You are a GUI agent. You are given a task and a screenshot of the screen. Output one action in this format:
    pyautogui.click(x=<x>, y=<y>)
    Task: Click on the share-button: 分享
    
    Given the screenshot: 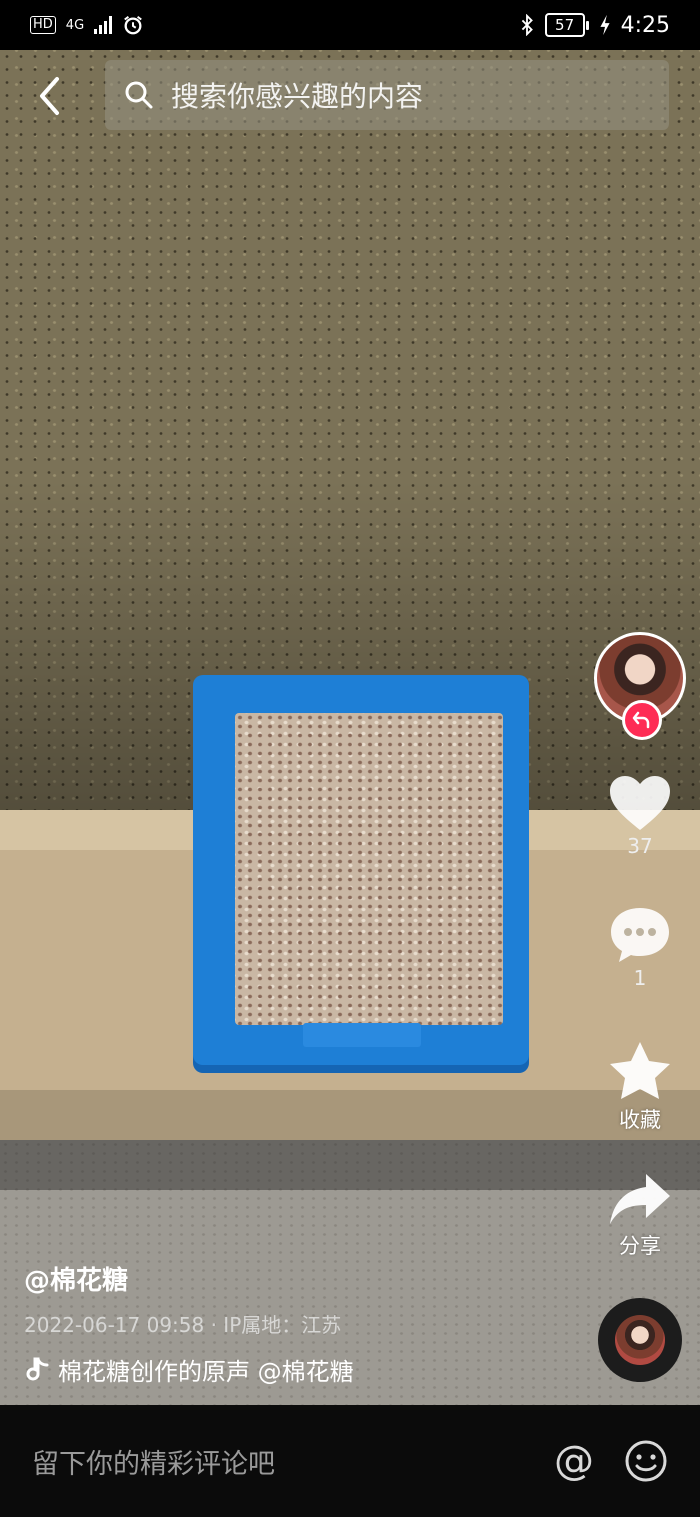 What is the action you would take?
    pyautogui.click(x=640, y=1216)
    